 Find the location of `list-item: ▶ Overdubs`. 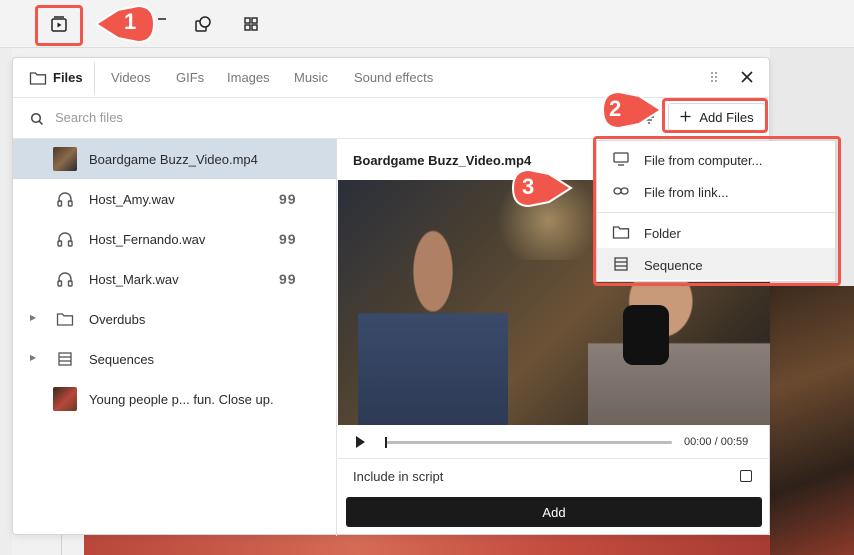

list-item: ▶ Overdubs is located at coordinates (175, 319).